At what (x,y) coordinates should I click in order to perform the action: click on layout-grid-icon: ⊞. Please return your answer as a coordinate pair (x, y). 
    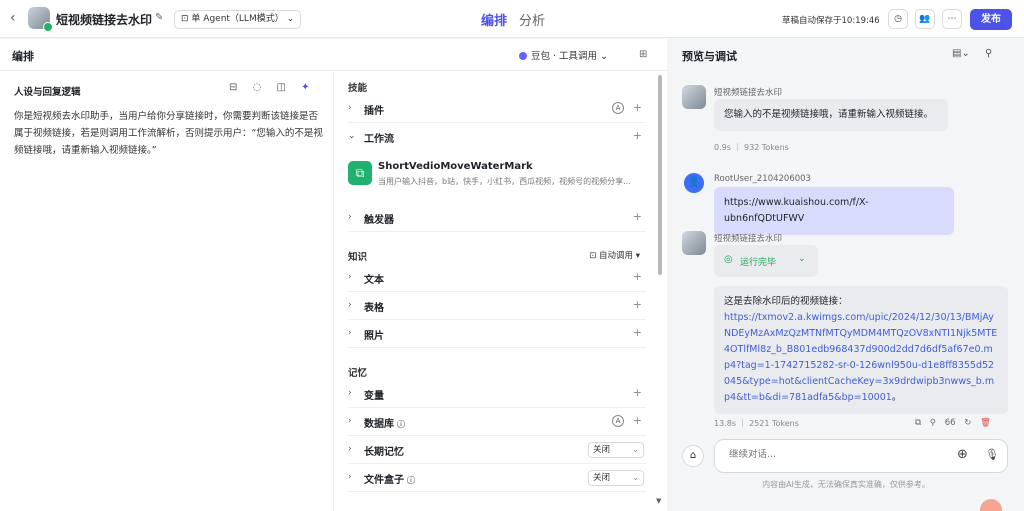
    Looking at the image, I should click on (643, 54).